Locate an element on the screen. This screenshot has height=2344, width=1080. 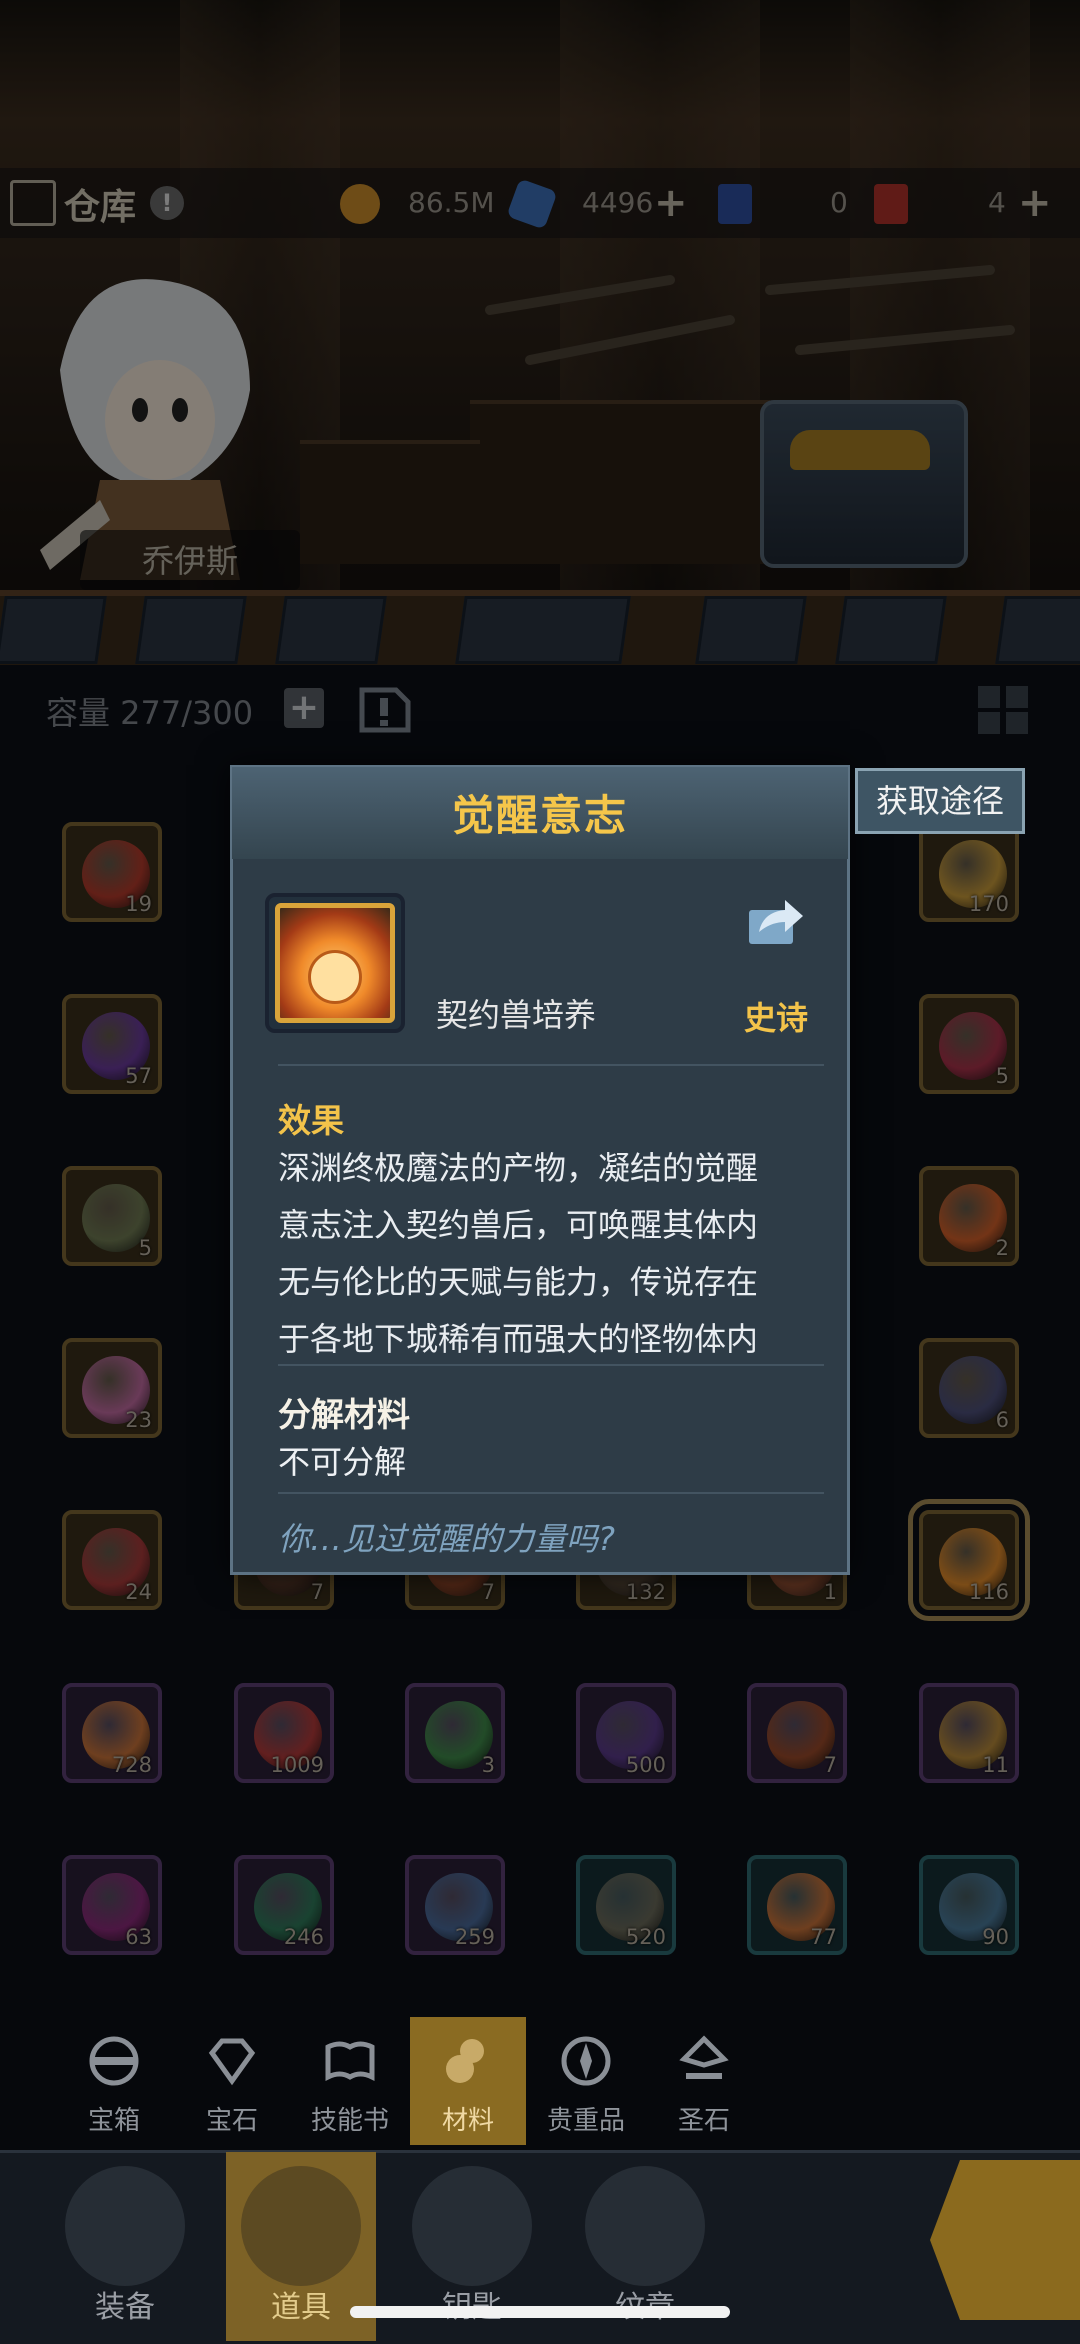
item-count: 728 is located at coordinates (131, 1765).